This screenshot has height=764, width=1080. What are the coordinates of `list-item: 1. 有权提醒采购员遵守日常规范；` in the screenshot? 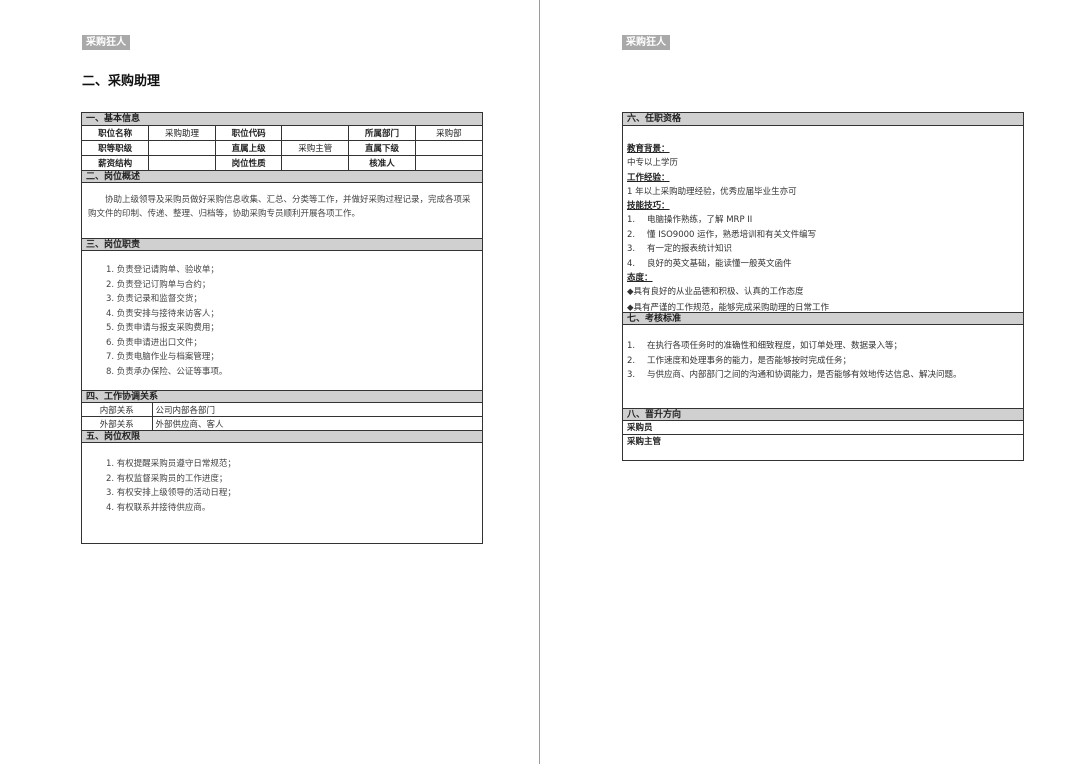 It's located at (171, 464).